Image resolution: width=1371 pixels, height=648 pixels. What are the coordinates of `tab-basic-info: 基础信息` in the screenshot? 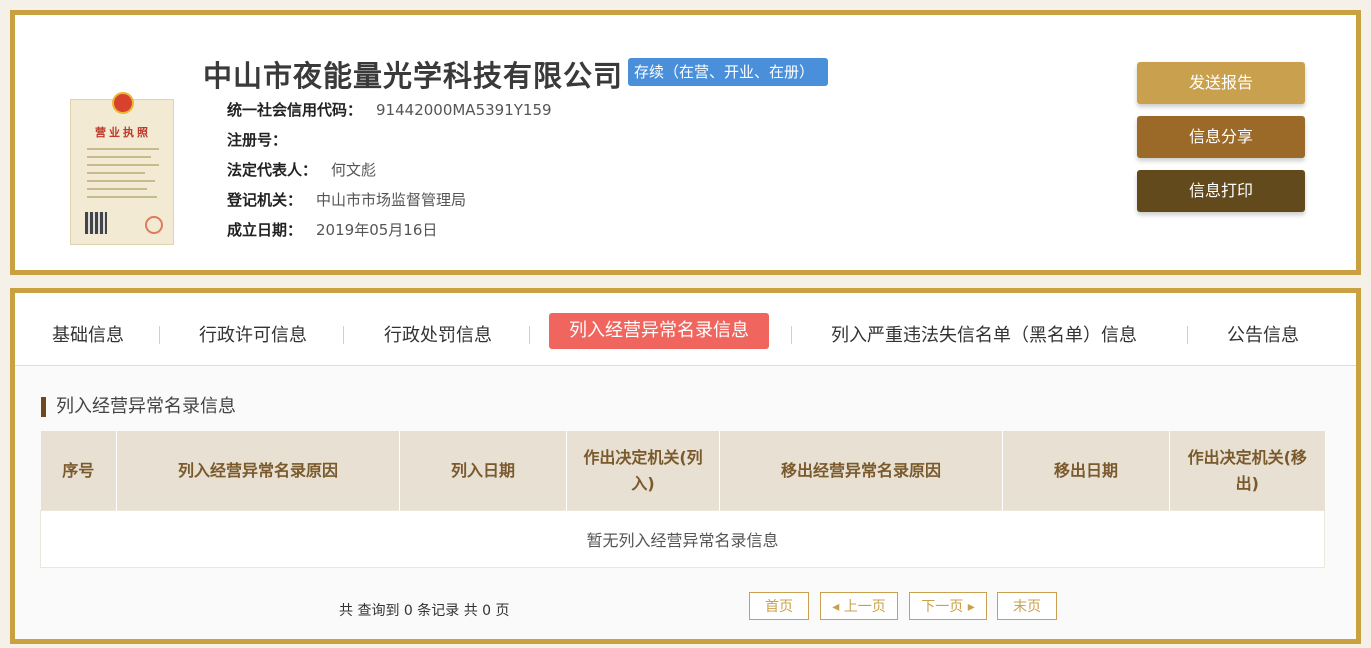 It's located at (88, 336).